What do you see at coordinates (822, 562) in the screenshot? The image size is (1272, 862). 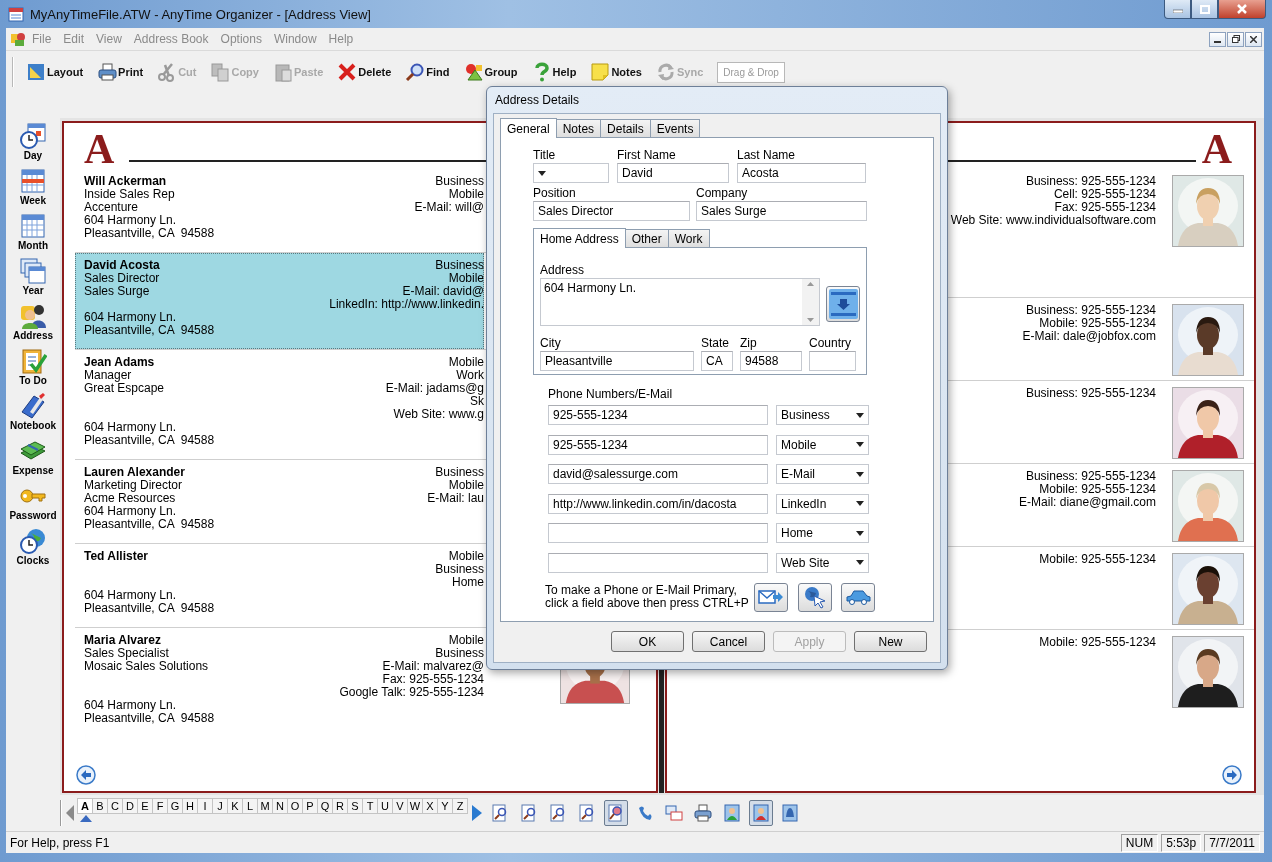 I see `type-dropdown: Web Site` at bounding box center [822, 562].